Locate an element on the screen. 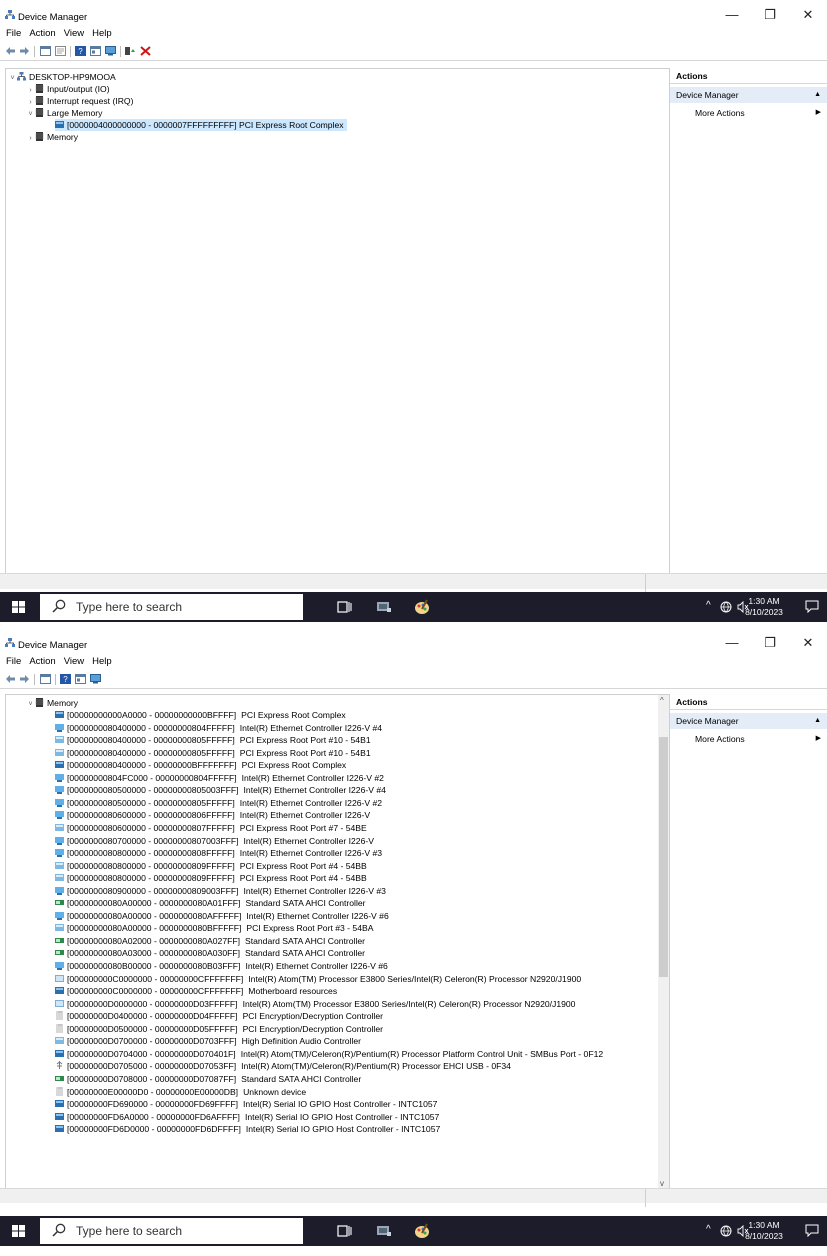 The image size is (827, 1256). tree-node-memory: › Memory is located at coordinates (52, 137).